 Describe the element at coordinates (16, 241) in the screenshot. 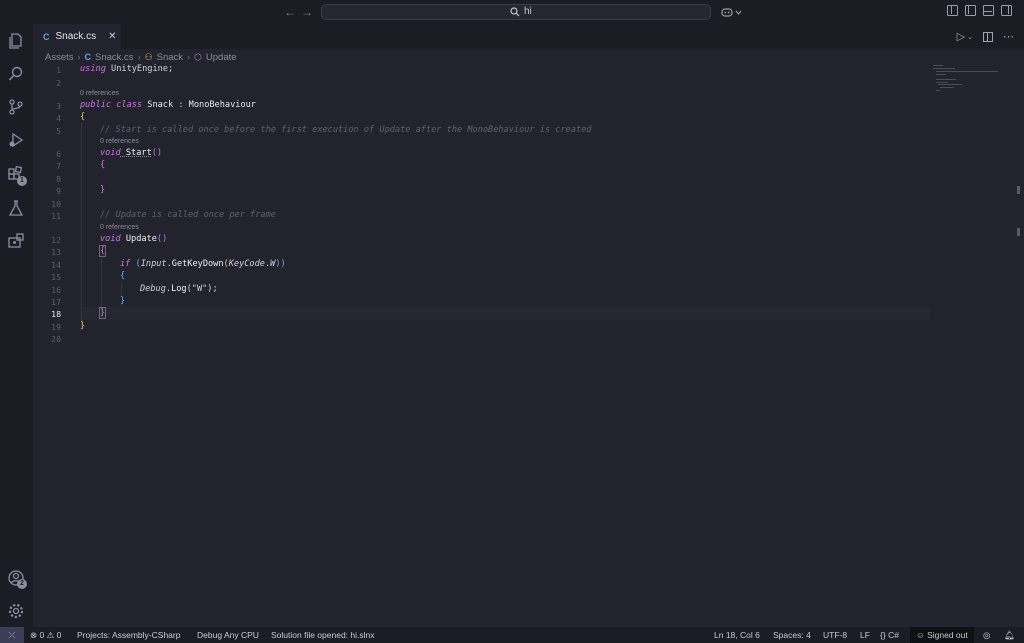

I see `remote-explorer-icon` at that location.